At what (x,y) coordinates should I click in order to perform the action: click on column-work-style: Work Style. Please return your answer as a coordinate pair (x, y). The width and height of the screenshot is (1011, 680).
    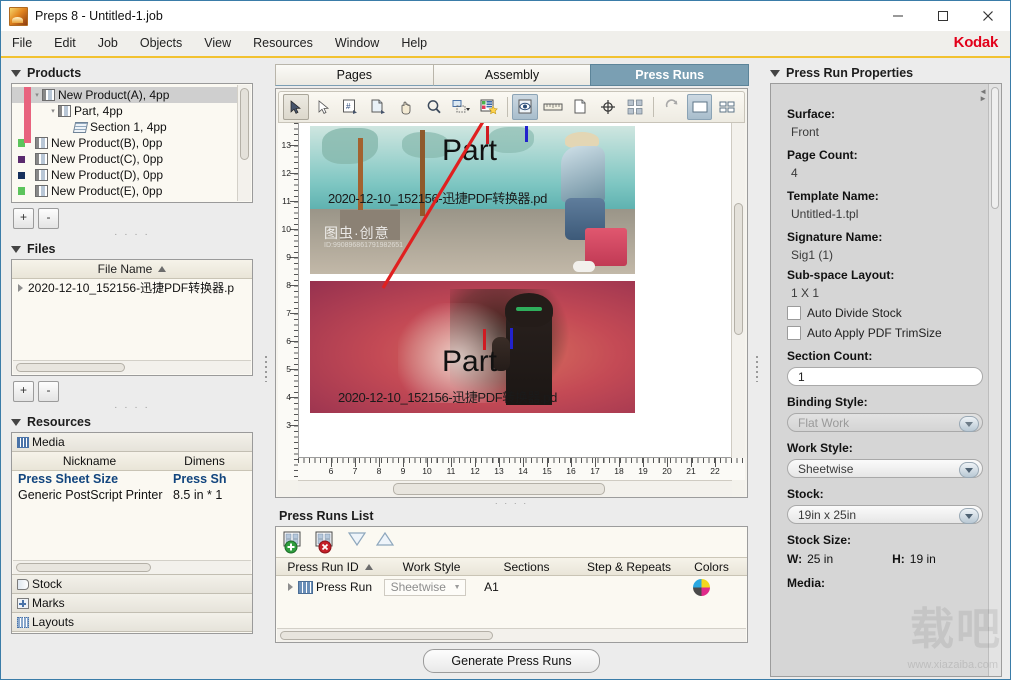
    Looking at the image, I should click on (431, 567).